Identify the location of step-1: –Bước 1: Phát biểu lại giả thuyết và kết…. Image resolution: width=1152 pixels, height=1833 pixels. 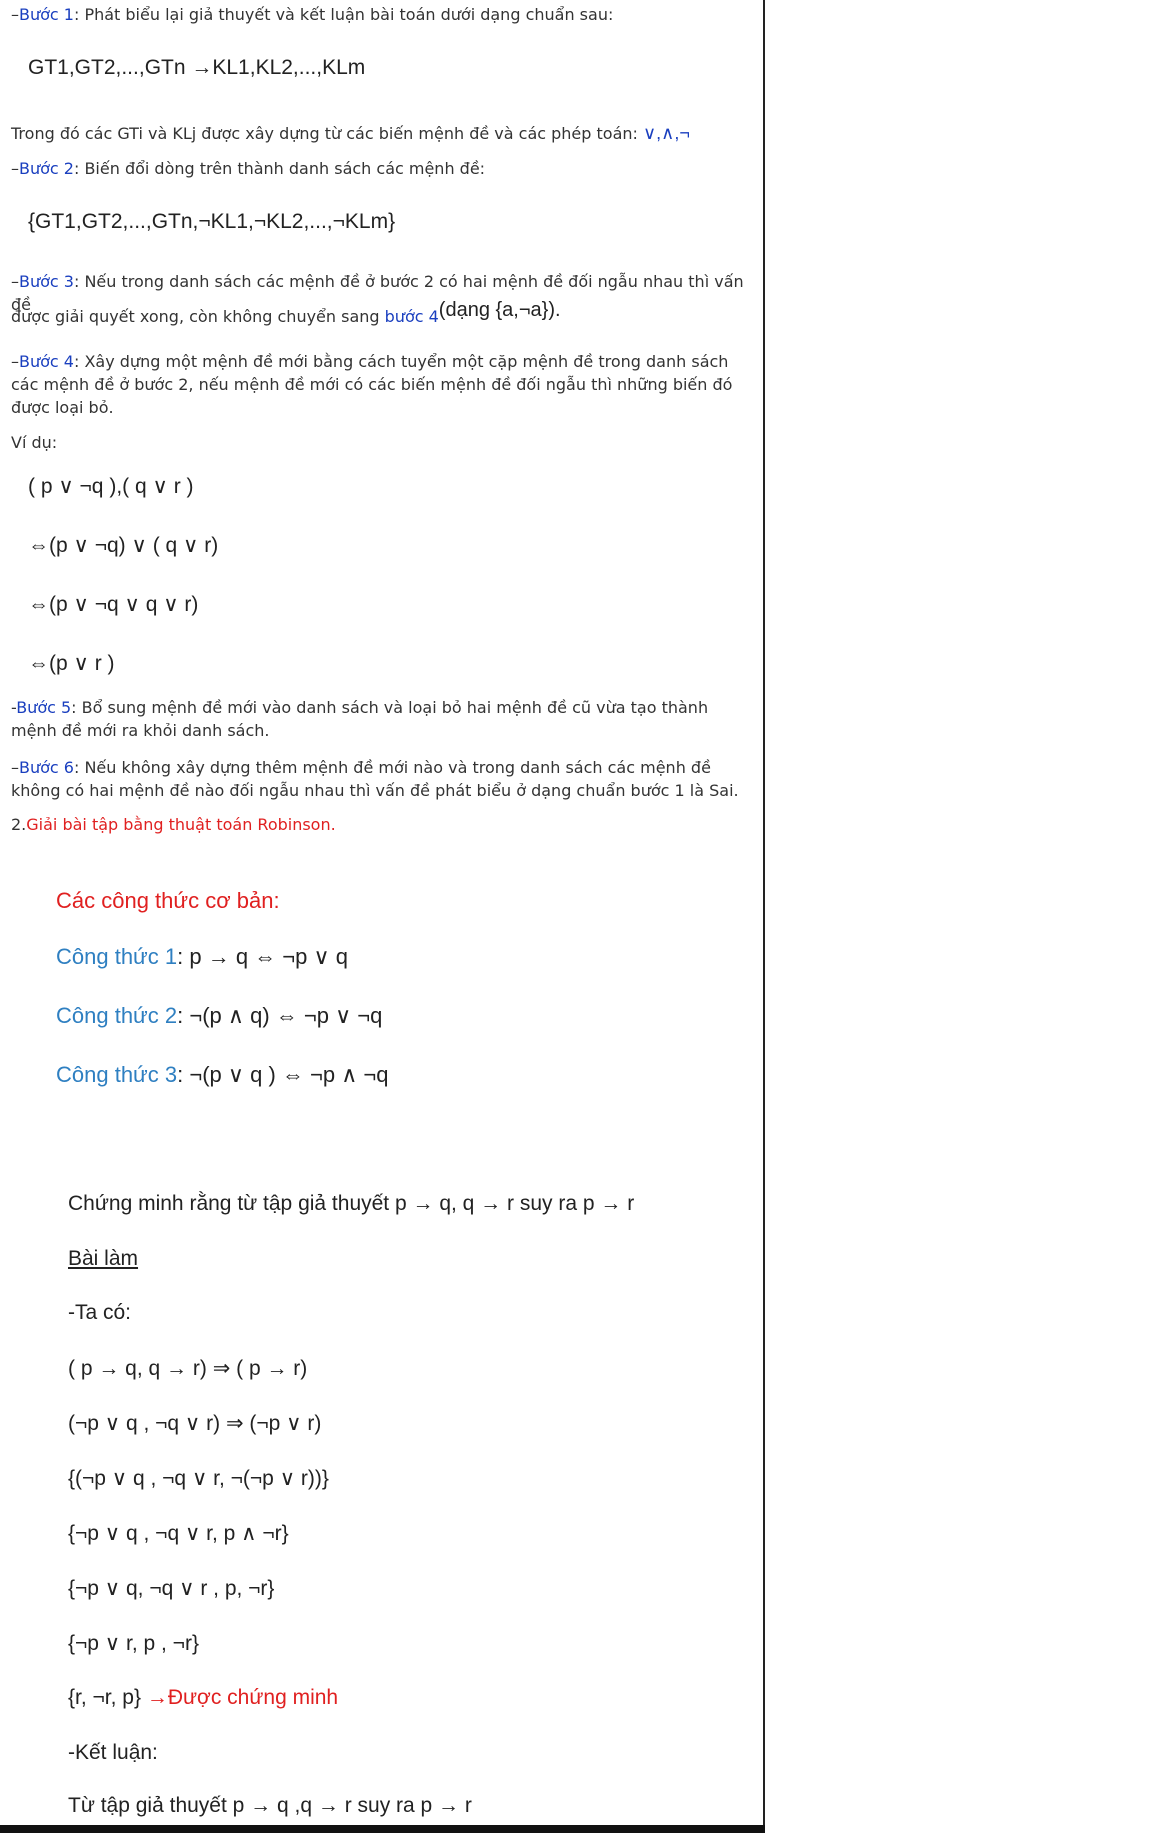
(312, 14).